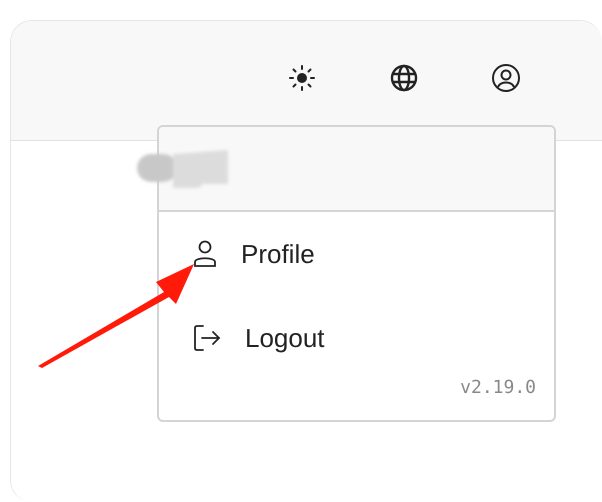 The width and height of the screenshot is (602, 502). I want to click on person-icon, so click(205, 254).